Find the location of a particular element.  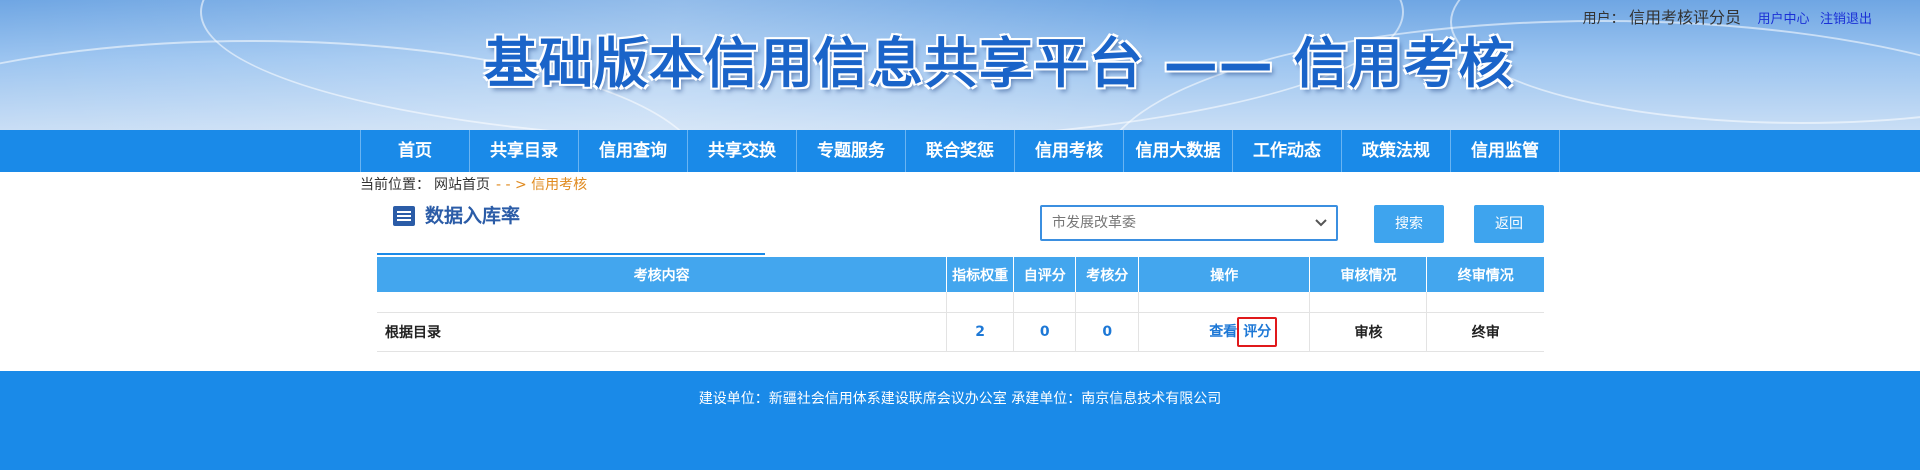

list-icon is located at coordinates (404, 216).